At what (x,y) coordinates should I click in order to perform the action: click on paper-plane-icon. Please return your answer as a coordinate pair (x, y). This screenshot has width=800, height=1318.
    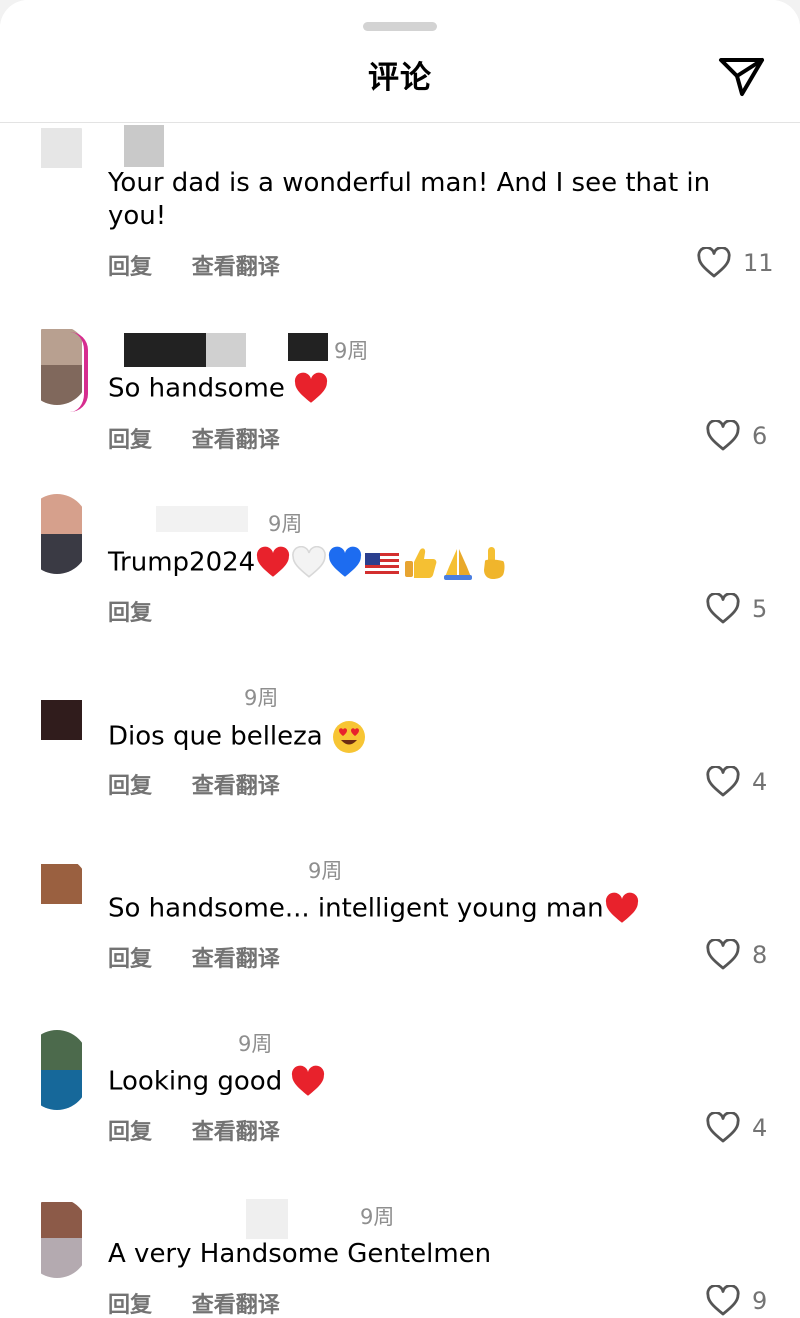
    Looking at the image, I should click on (741, 77).